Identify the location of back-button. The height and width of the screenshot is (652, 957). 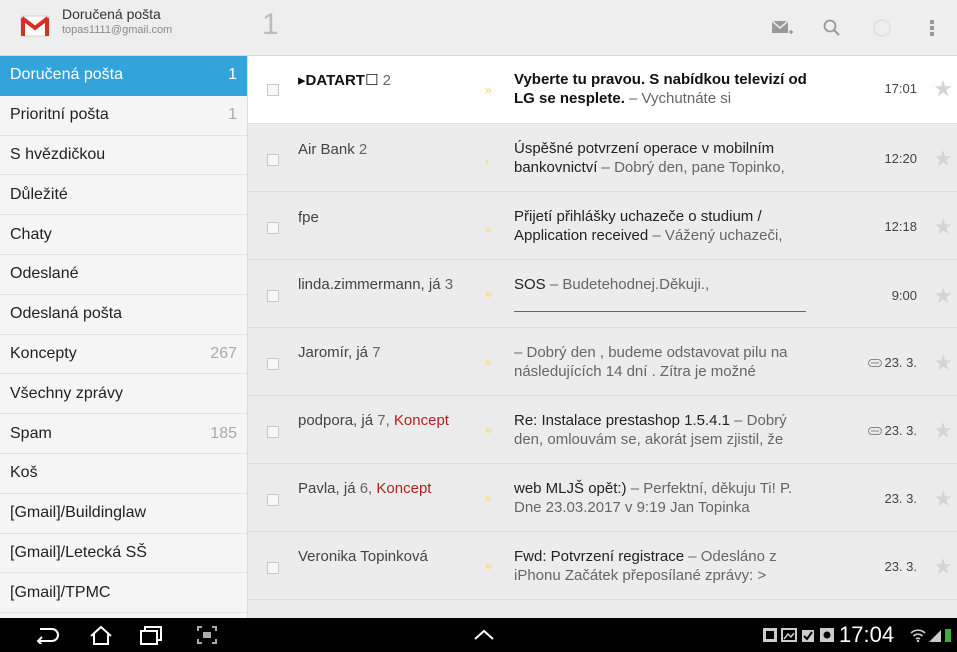
(47, 635).